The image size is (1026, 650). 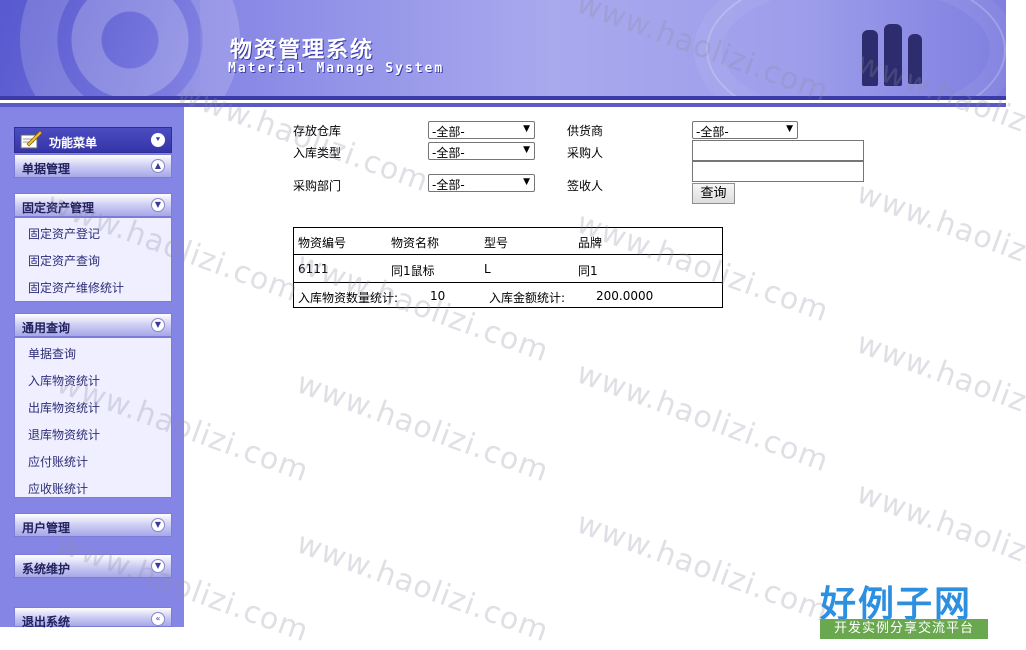 I want to click on menu-item-fixed-asset-query: 固定资产查询, so click(x=64, y=260).